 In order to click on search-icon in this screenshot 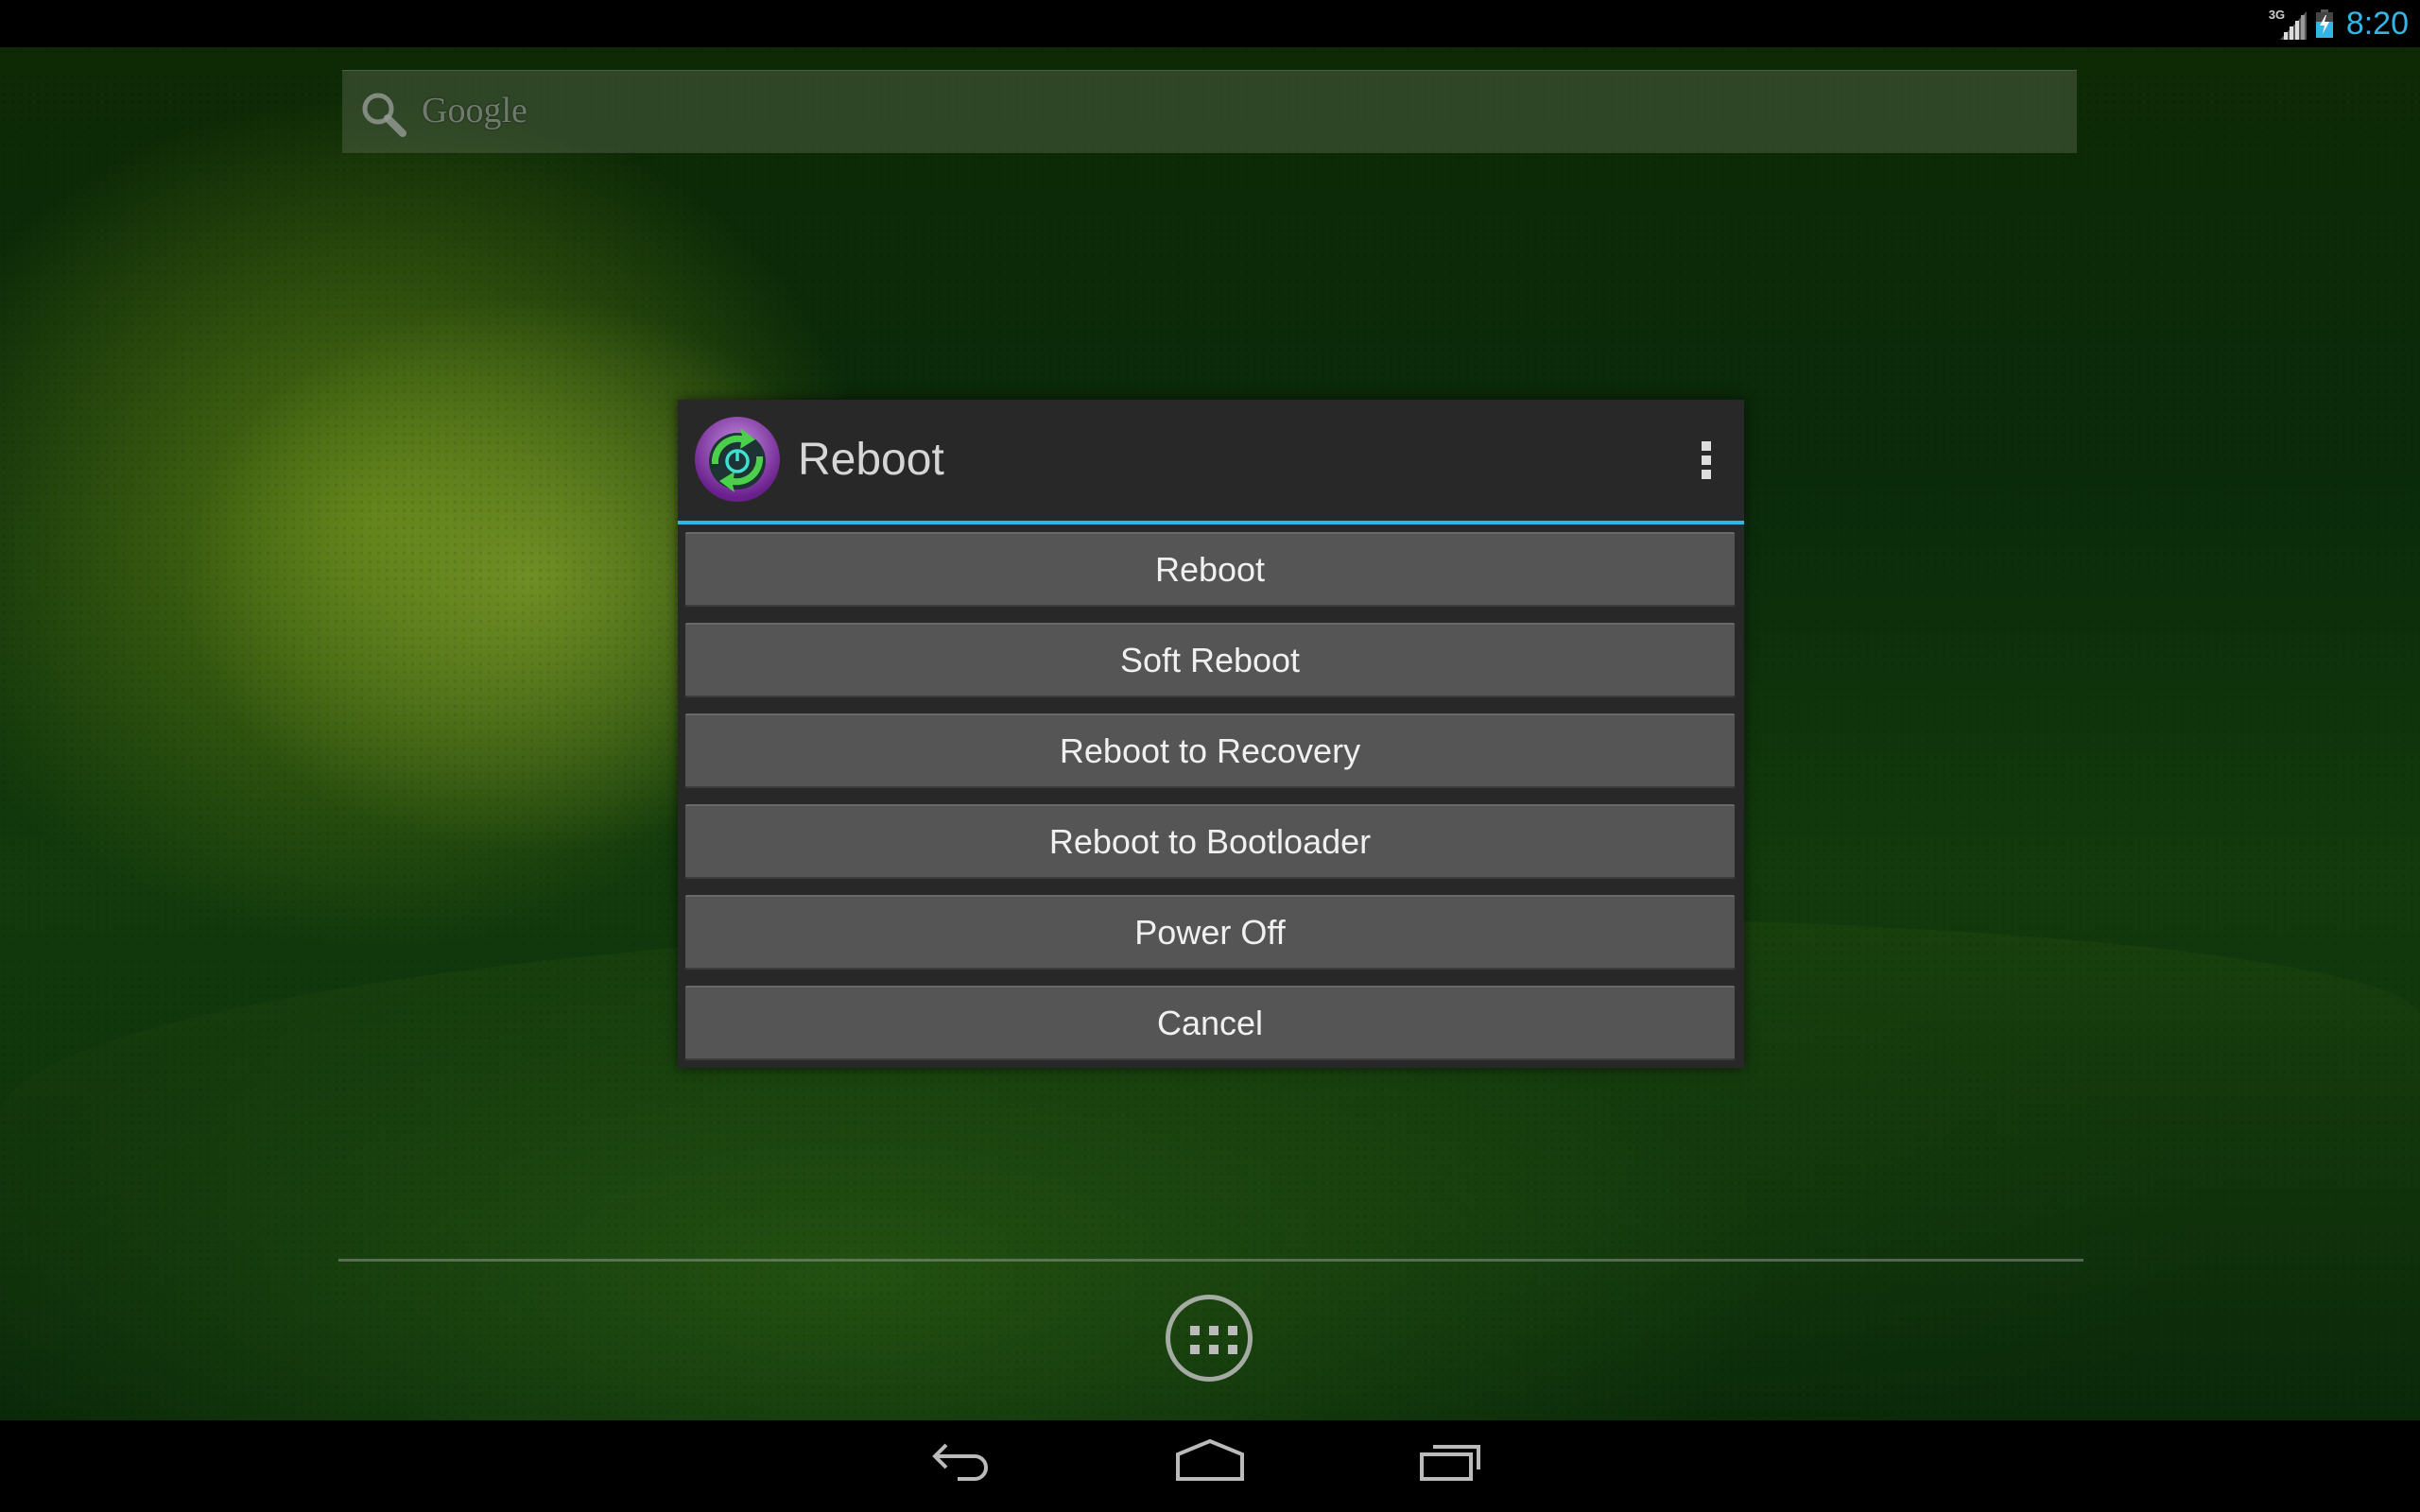, I will do `click(383, 117)`.